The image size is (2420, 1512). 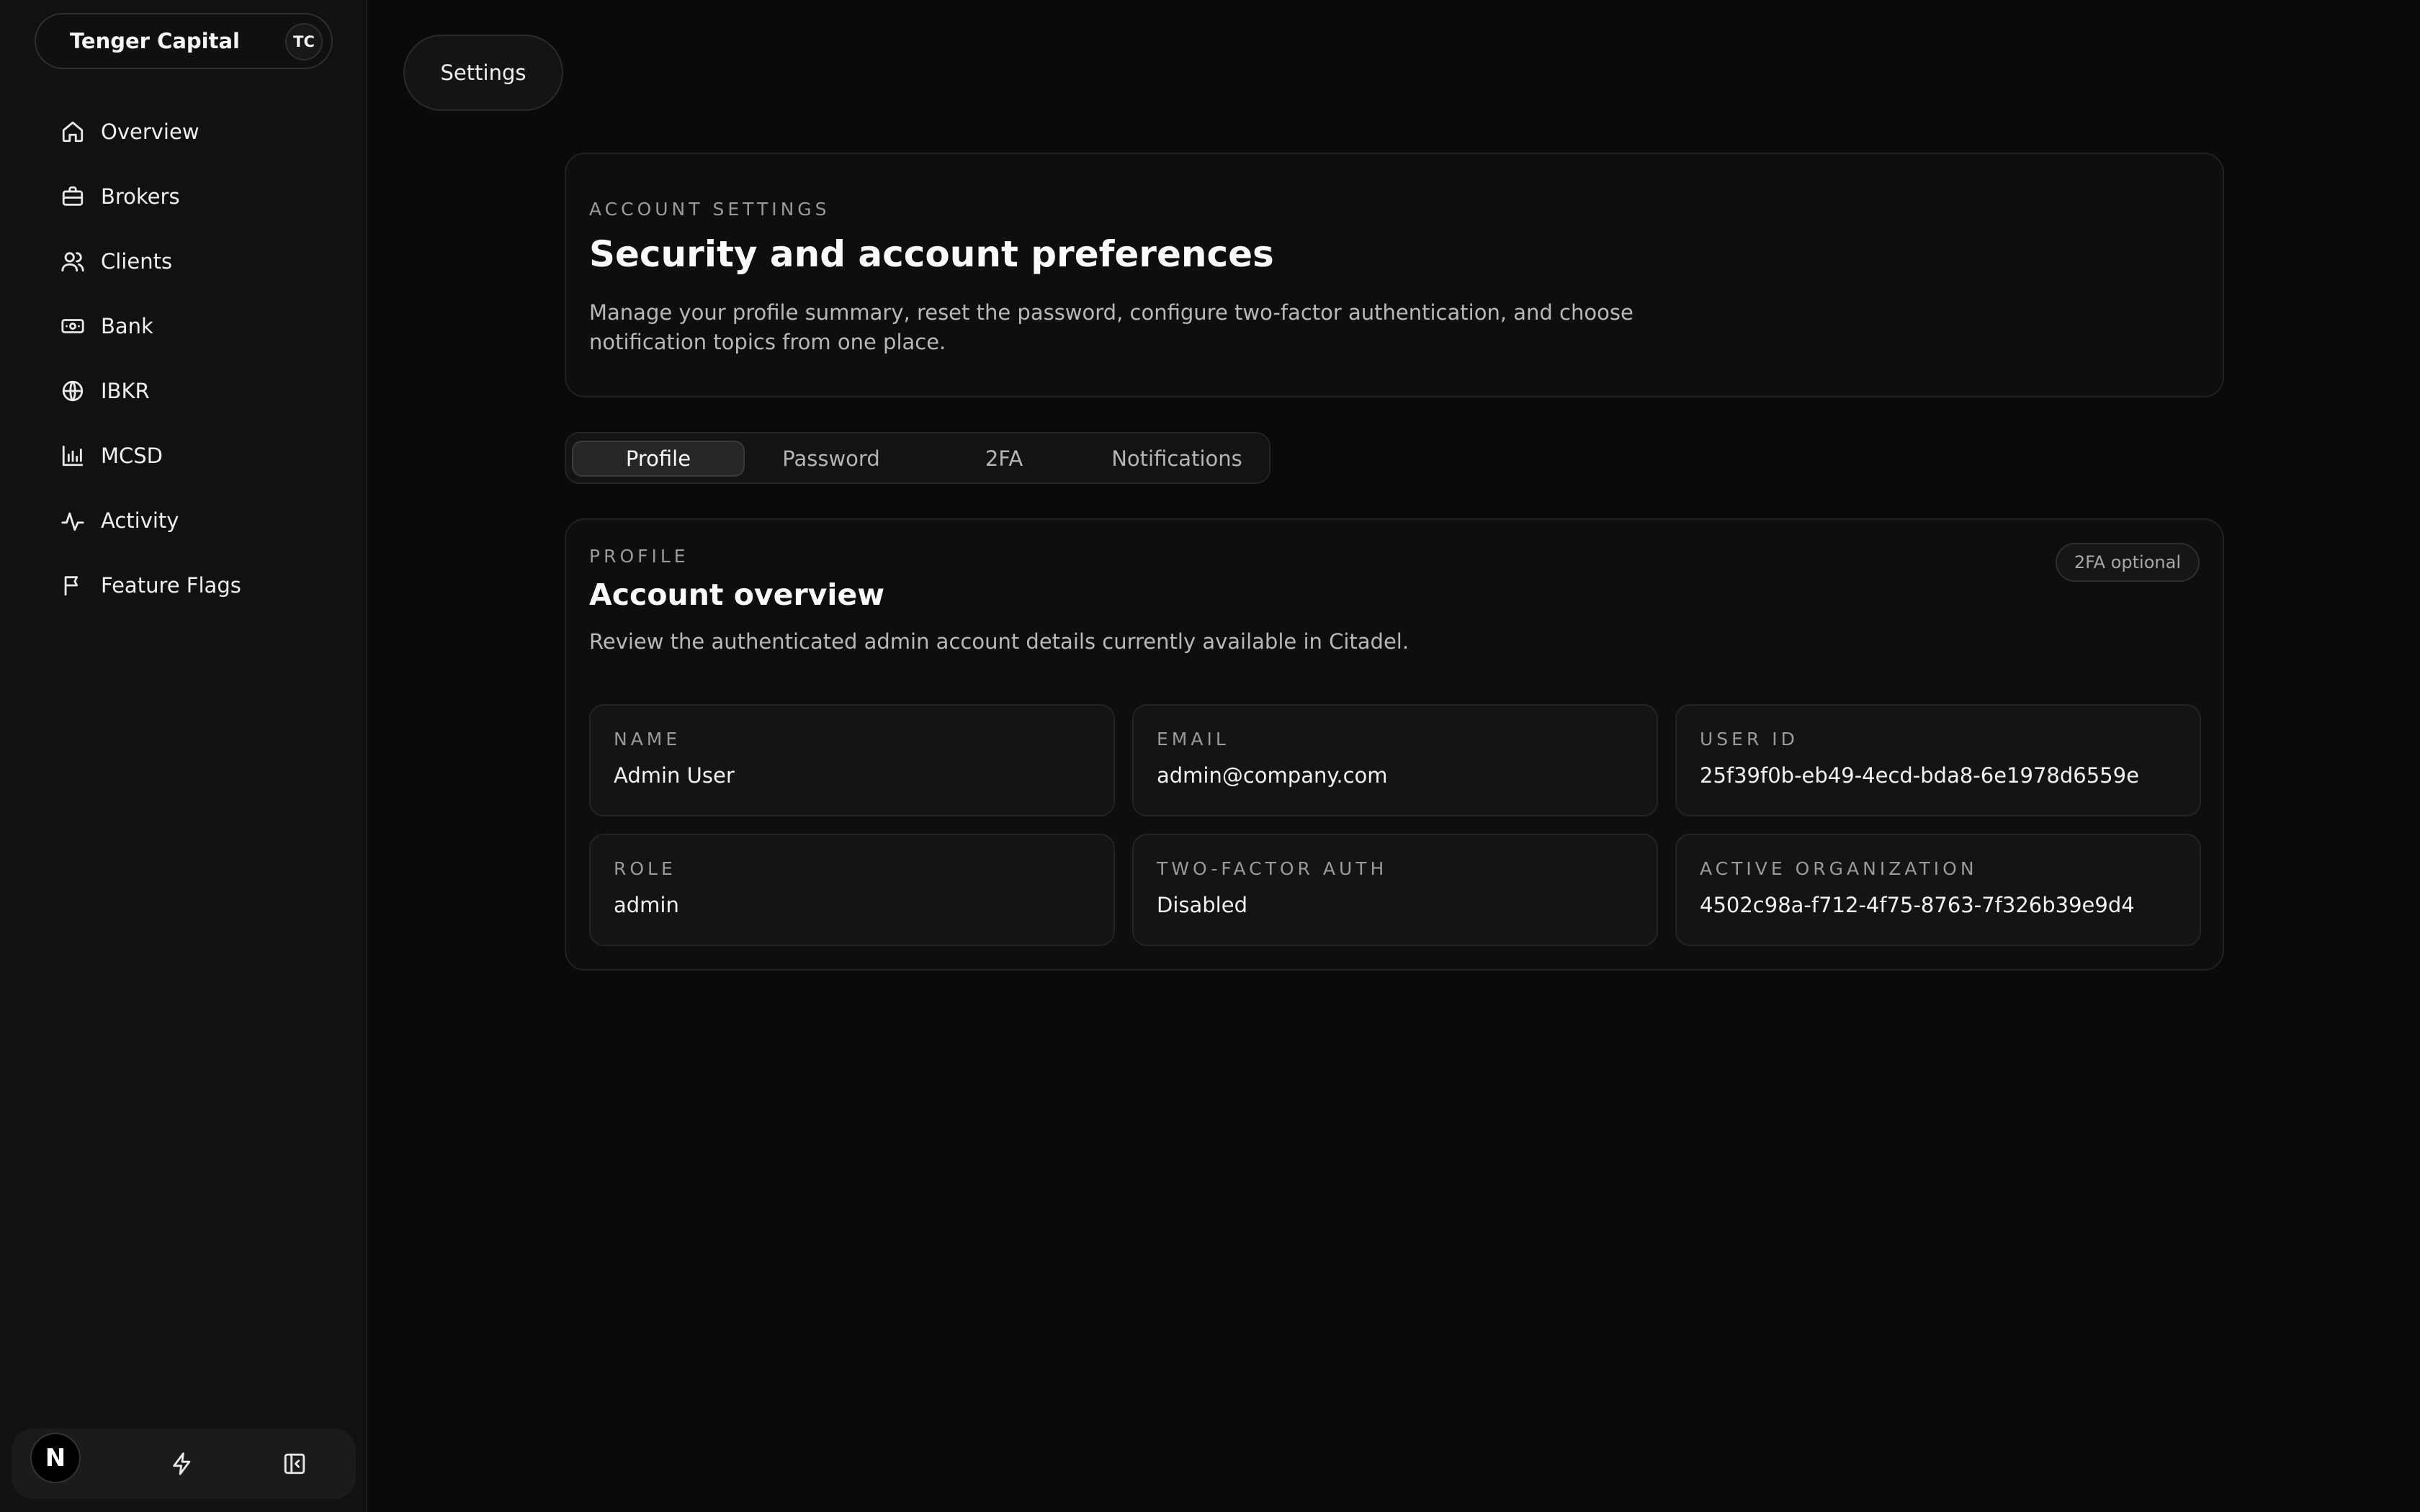 I want to click on field-role: ROLE admin, so click(x=852, y=890).